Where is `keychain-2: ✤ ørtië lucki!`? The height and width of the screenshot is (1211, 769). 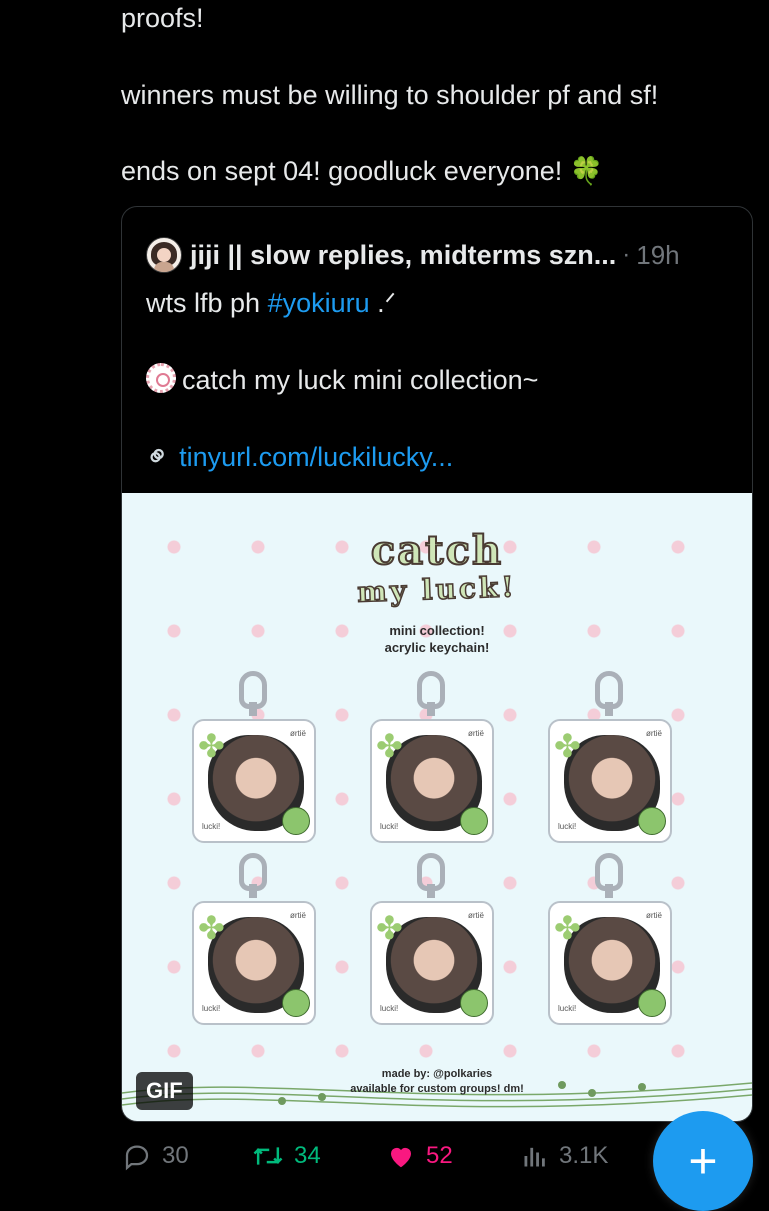
keychain-2: ✤ ørtië lucki! is located at coordinates (432, 757).